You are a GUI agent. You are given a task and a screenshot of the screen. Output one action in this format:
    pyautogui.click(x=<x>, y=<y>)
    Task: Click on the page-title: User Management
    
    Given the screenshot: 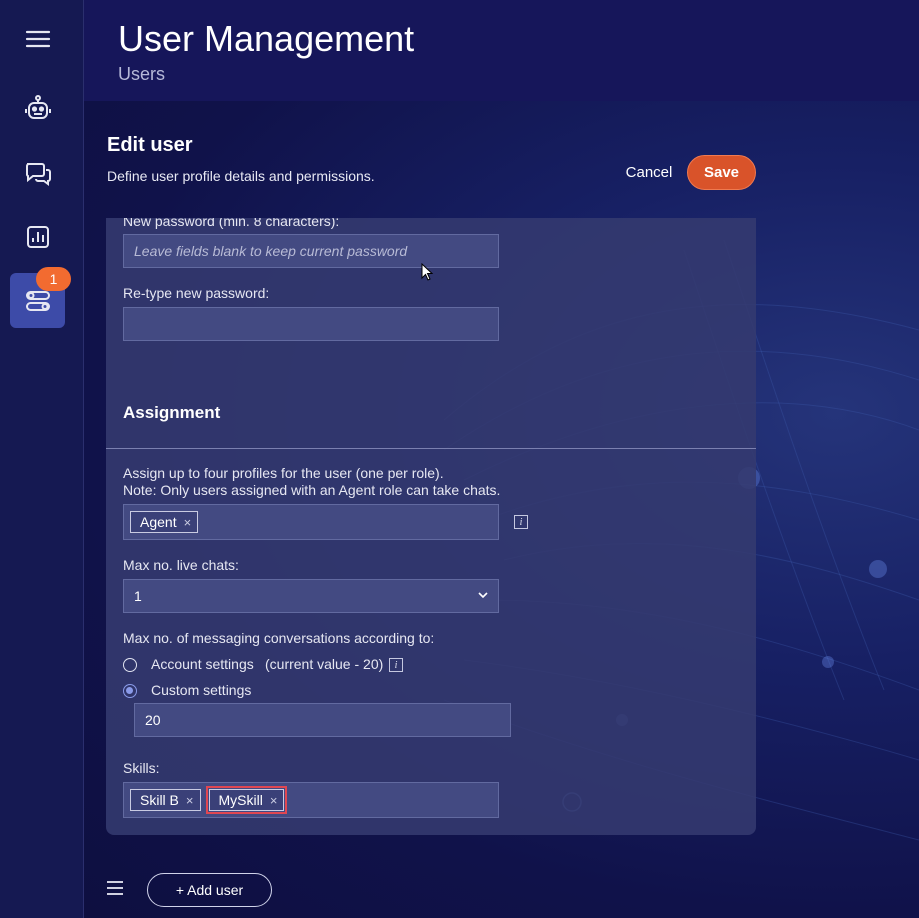 What is the action you would take?
    pyautogui.click(x=266, y=38)
    